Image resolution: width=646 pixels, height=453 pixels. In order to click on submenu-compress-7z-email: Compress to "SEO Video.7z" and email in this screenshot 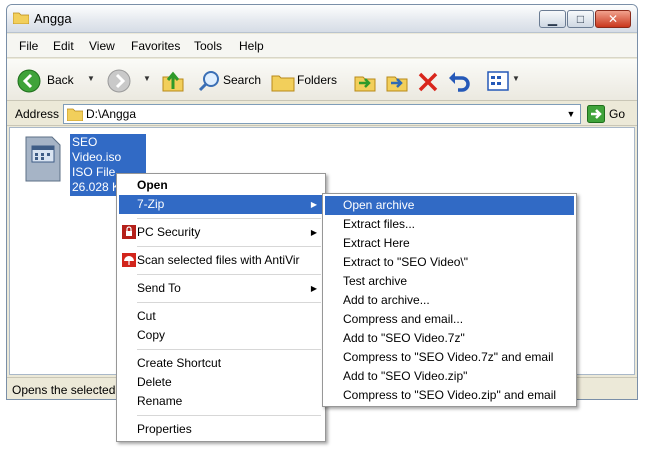, I will do `click(449, 357)`.